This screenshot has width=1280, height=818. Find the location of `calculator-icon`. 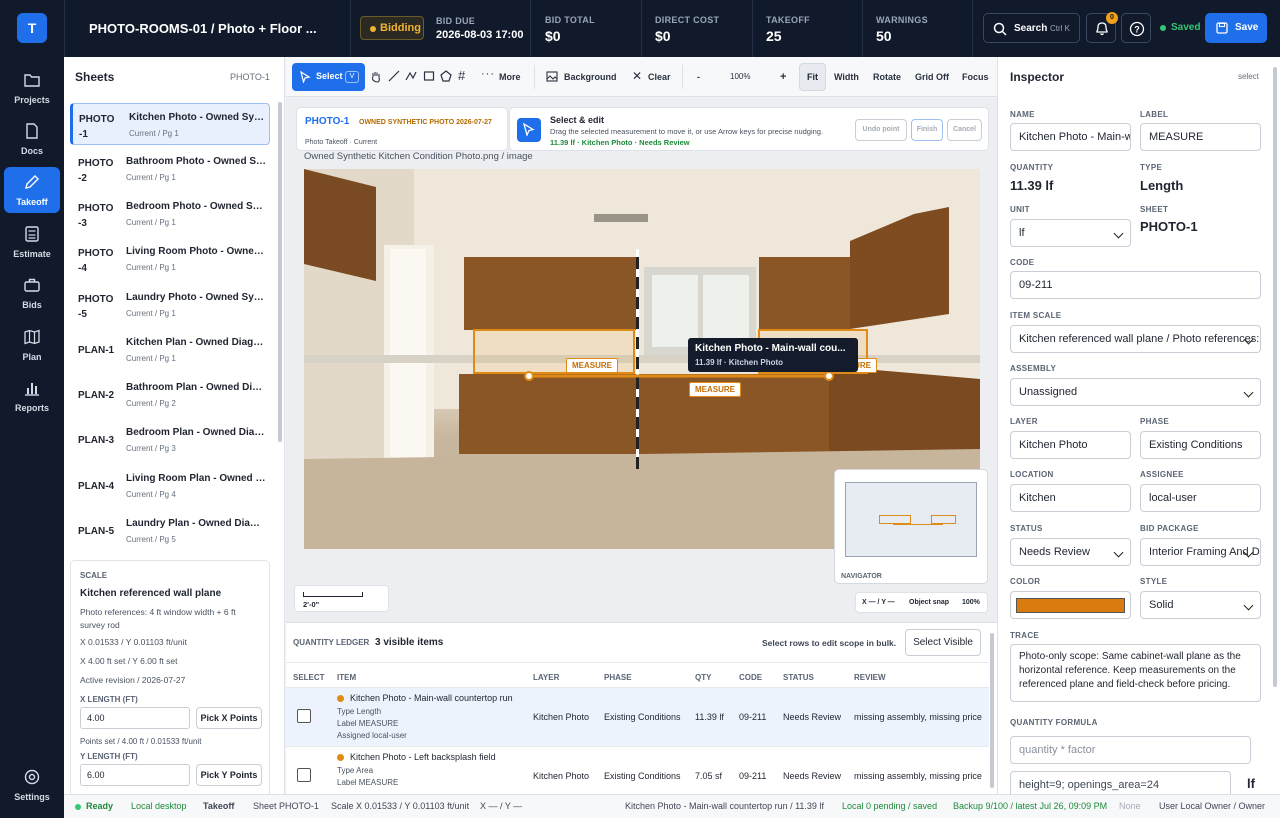

calculator-icon is located at coordinates (32, 234).